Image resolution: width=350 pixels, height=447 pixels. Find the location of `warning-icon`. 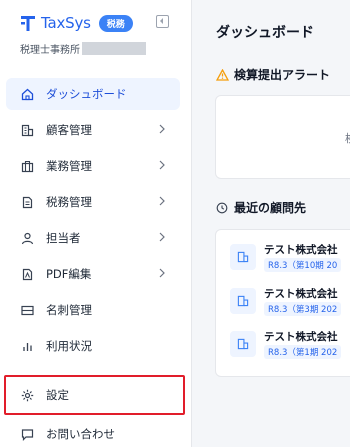

warning-icon is located at coordinates (222, 74).